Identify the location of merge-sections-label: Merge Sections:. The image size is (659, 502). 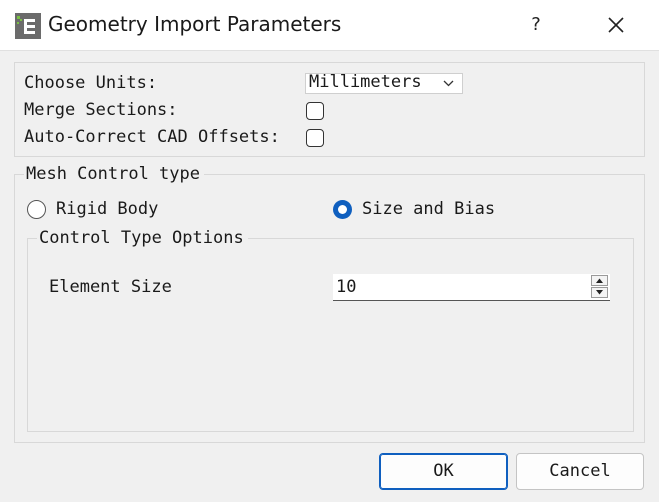
(101, 110).